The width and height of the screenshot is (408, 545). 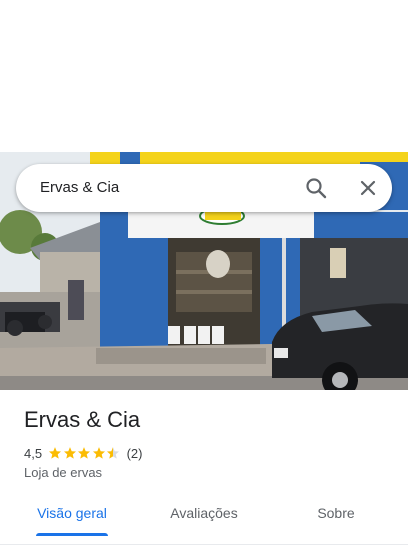 I want to click on active-tab-indicator, so click(x=72, y=534).